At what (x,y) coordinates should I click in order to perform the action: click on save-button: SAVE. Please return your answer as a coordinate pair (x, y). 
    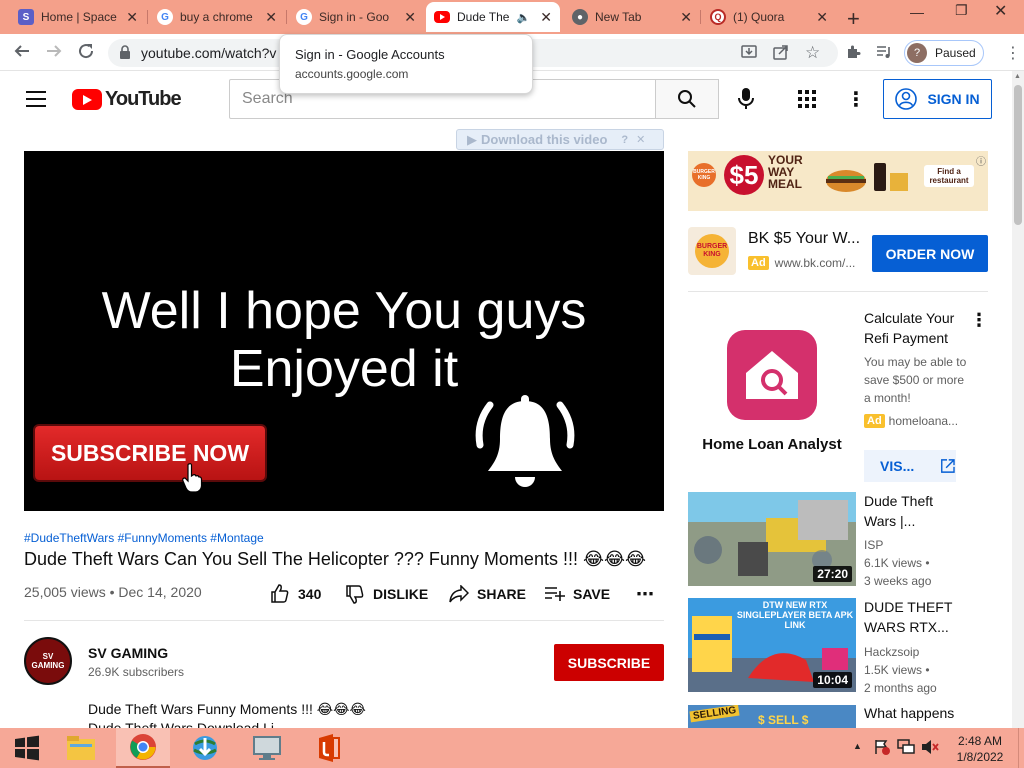
    Looking at the image, I should click on (577, 594).